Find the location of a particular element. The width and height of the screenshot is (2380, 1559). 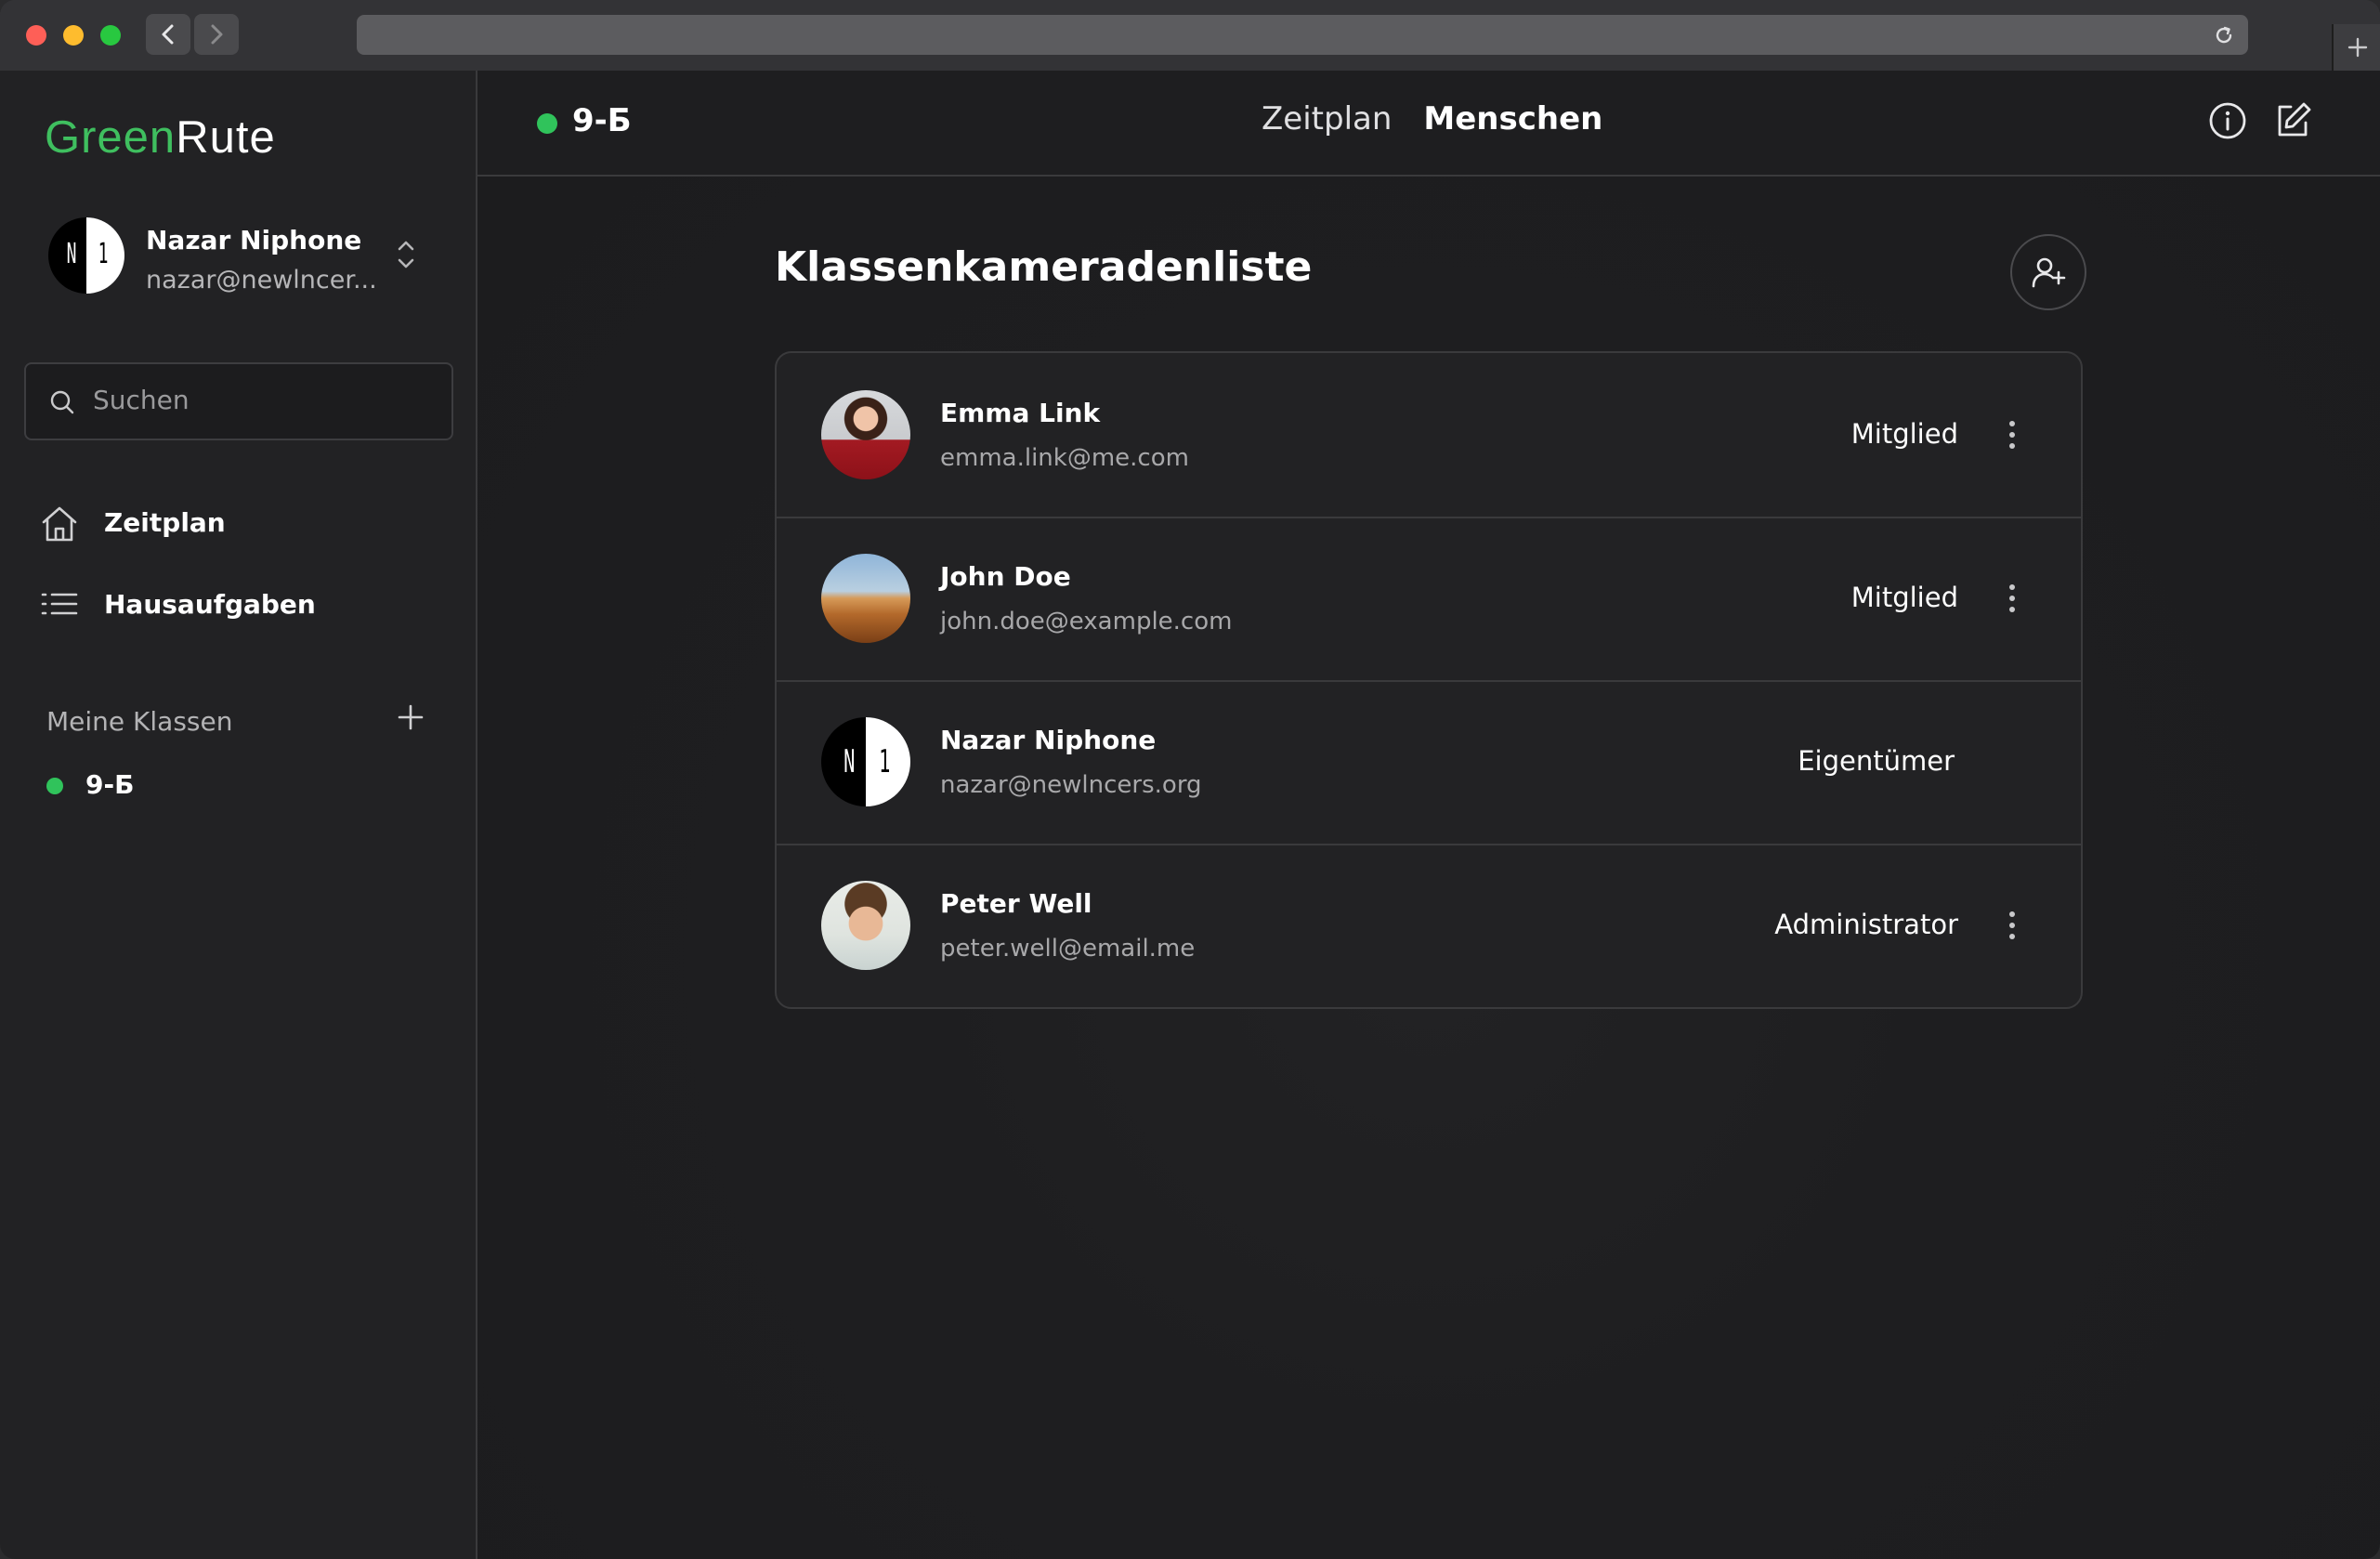

member-email: nazar@newlncers.org is located at coordinates (1071, 785).